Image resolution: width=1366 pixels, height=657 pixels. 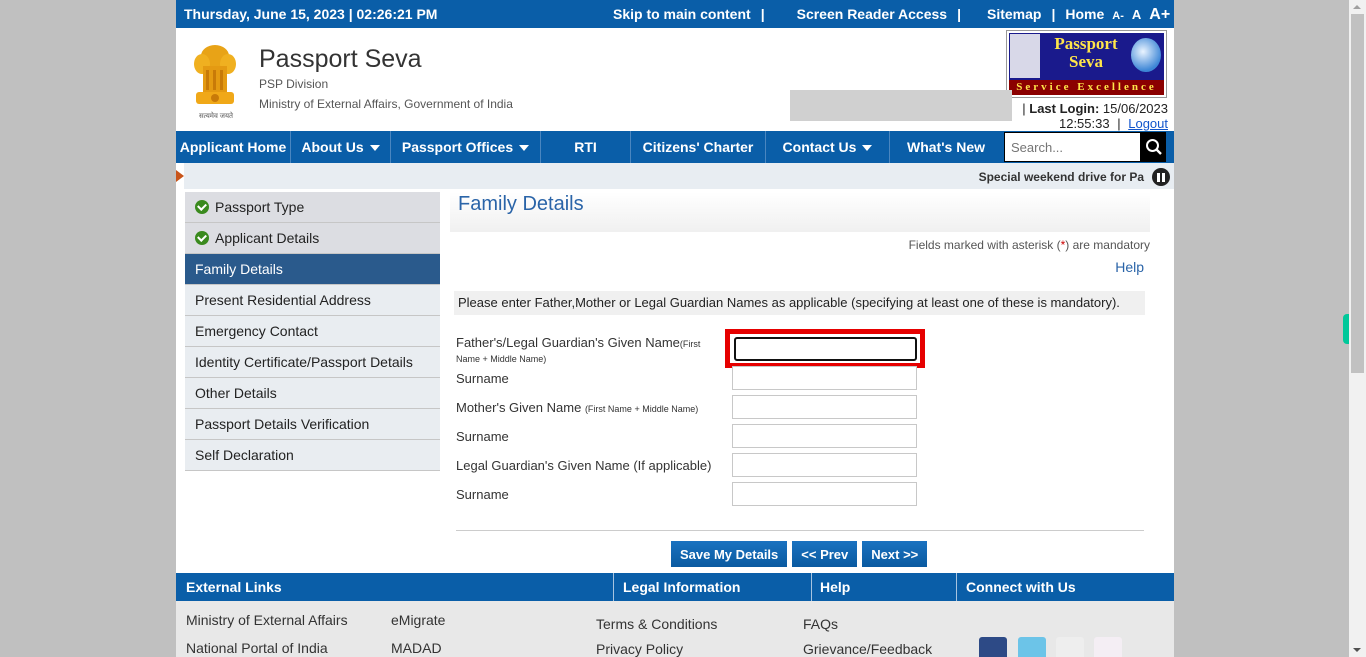 I want to click on scroll-down-icon, so click(x=1357, y=650).